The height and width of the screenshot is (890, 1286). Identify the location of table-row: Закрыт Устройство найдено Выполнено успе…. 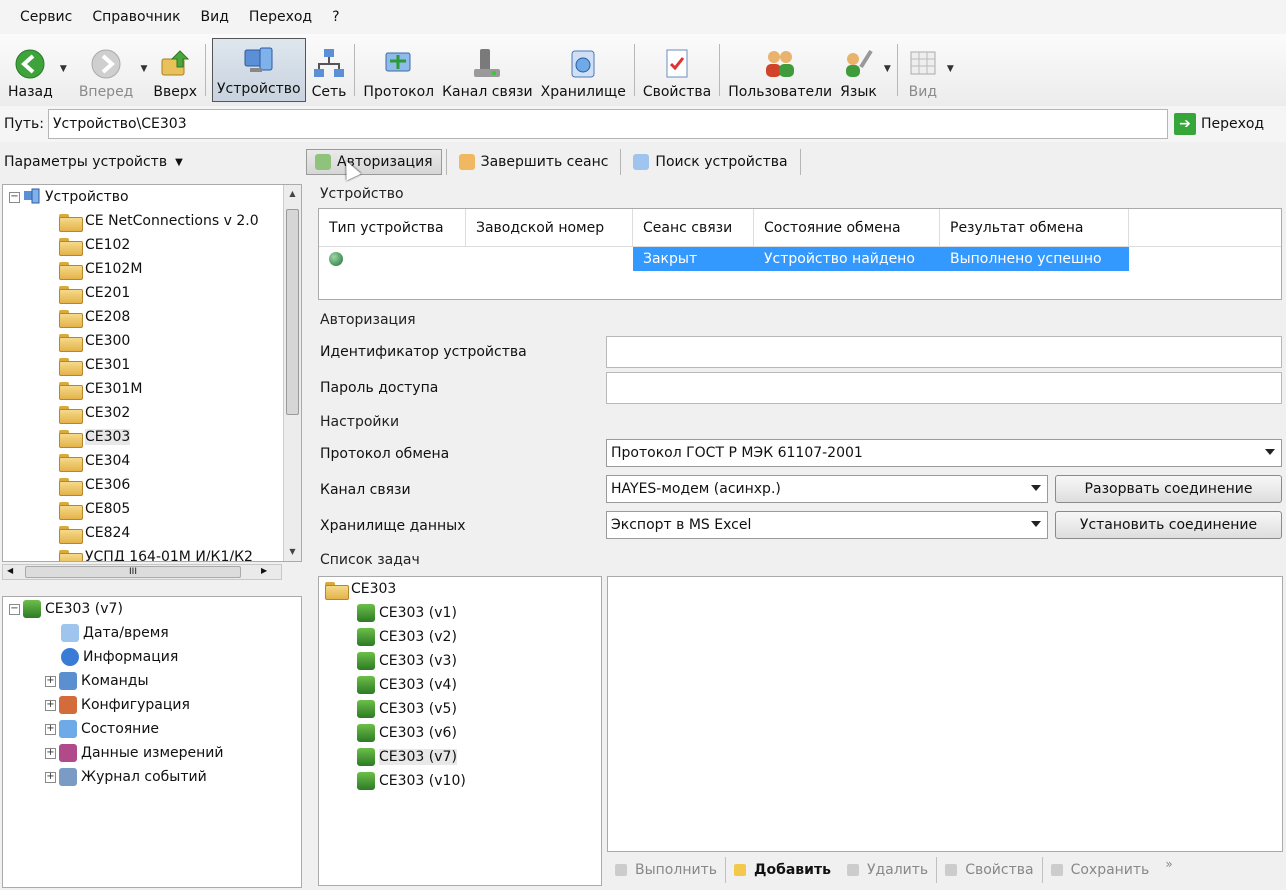
(800, 259).